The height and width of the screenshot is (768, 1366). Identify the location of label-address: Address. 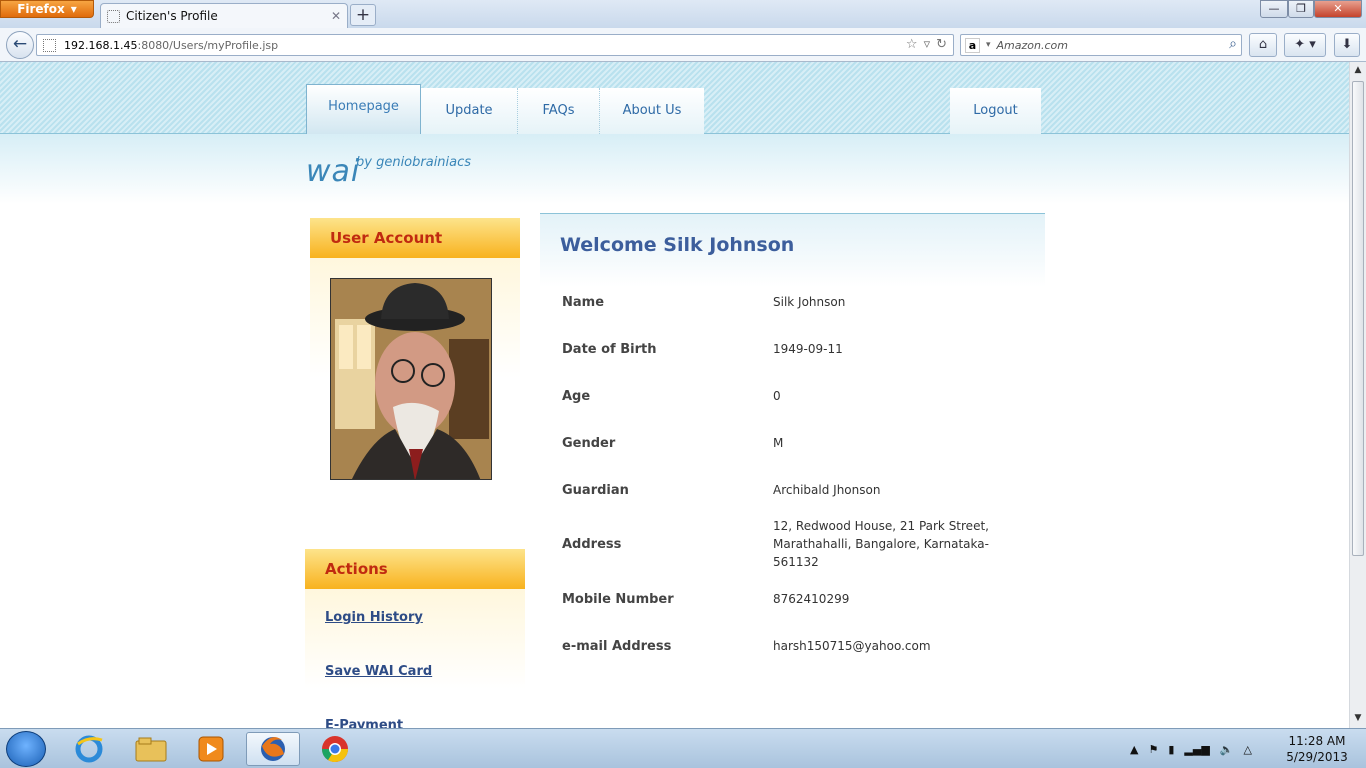
(592, 544).